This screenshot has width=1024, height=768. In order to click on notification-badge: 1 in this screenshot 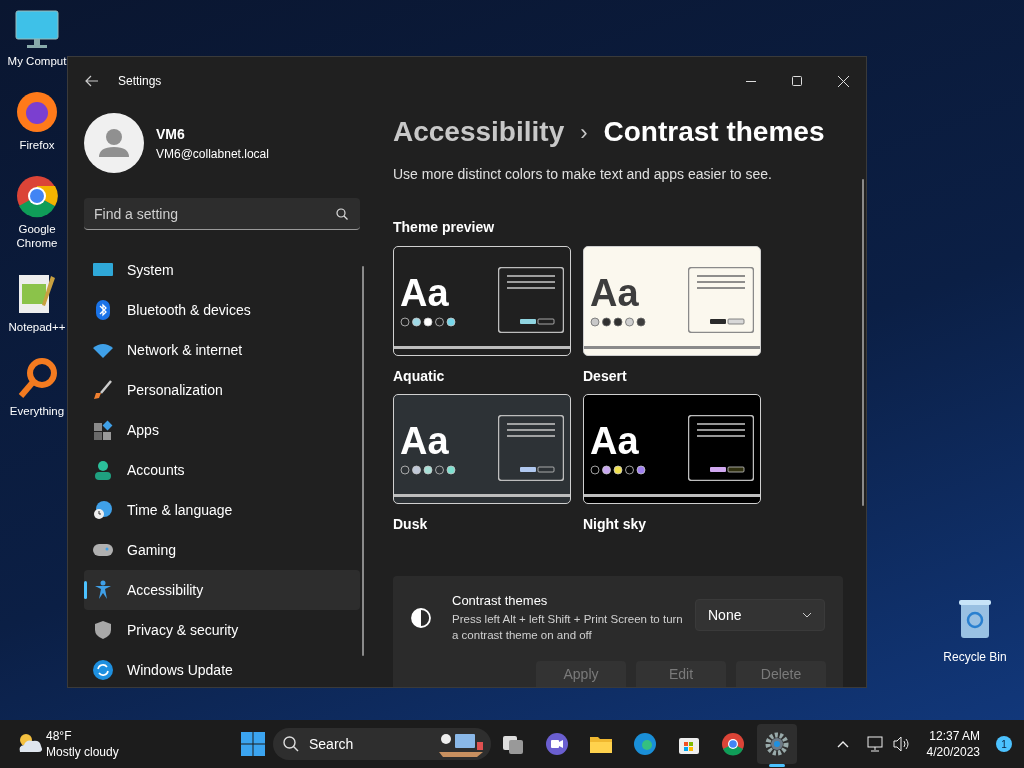, I will do `click(1004, 744)`.